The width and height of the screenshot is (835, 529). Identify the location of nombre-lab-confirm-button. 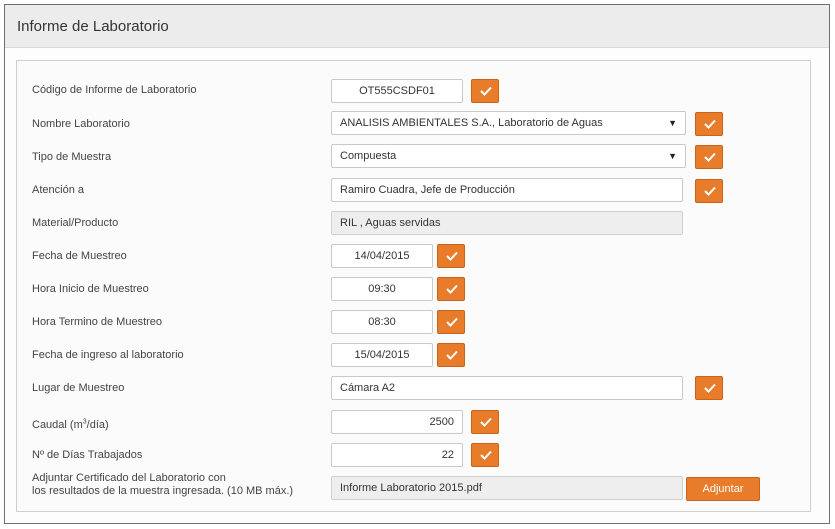
(709, 124).